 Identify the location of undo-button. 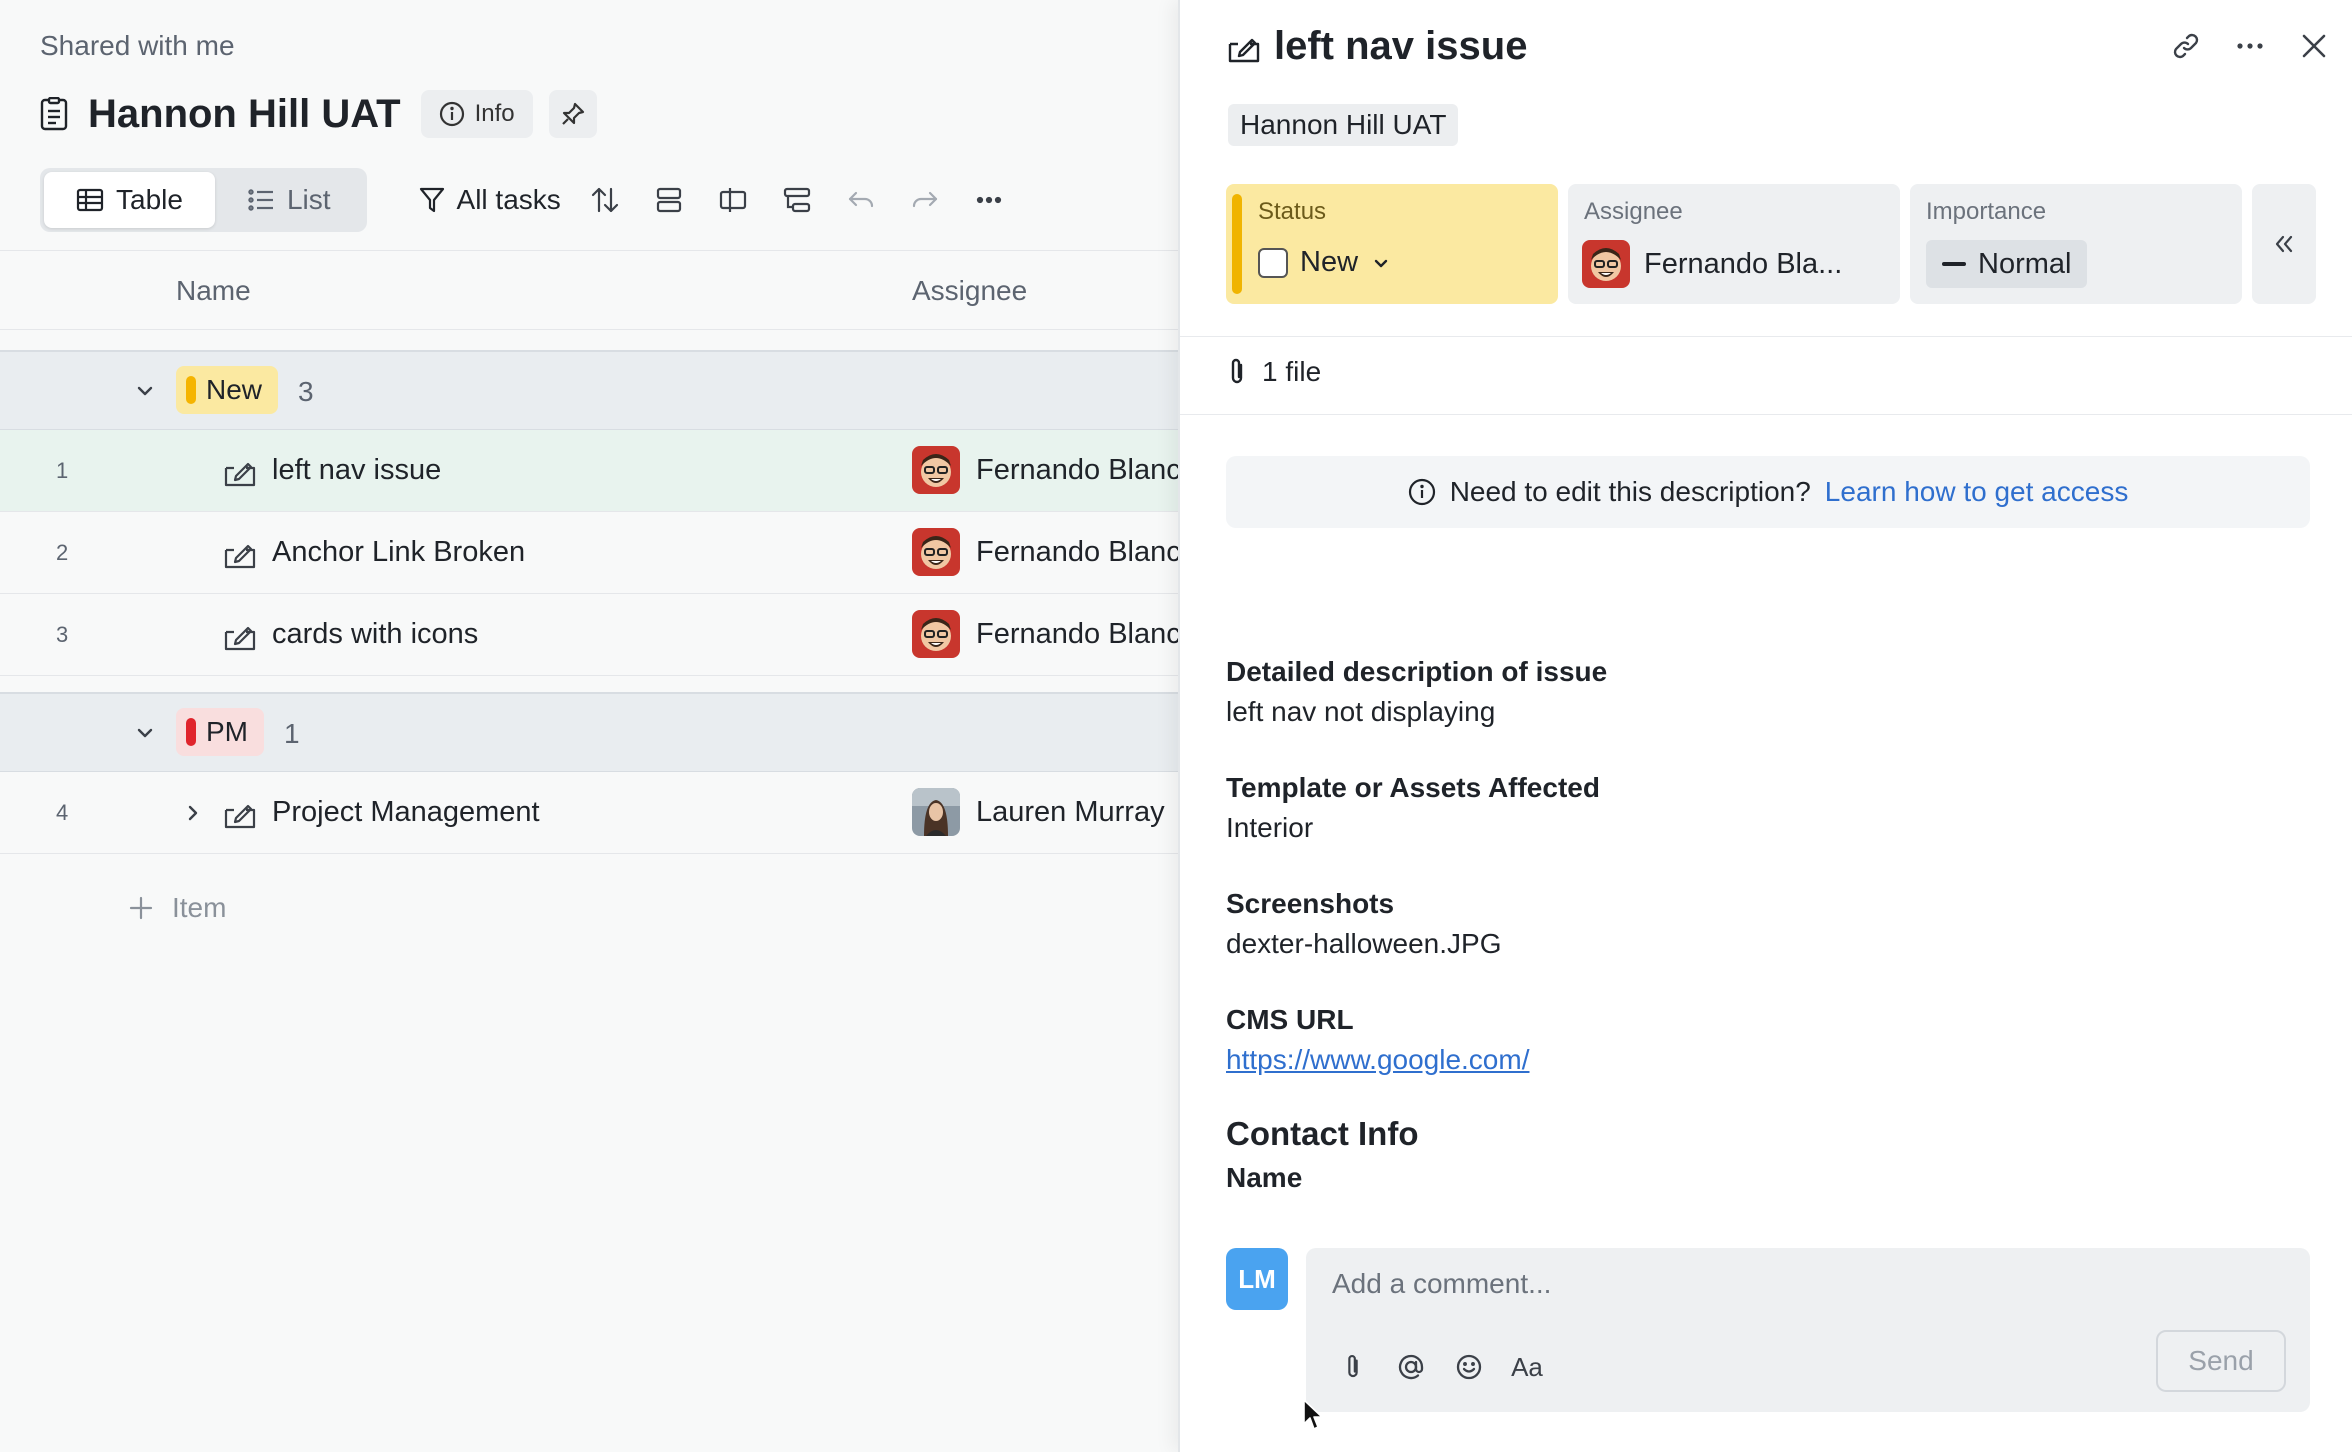
(861, 200).